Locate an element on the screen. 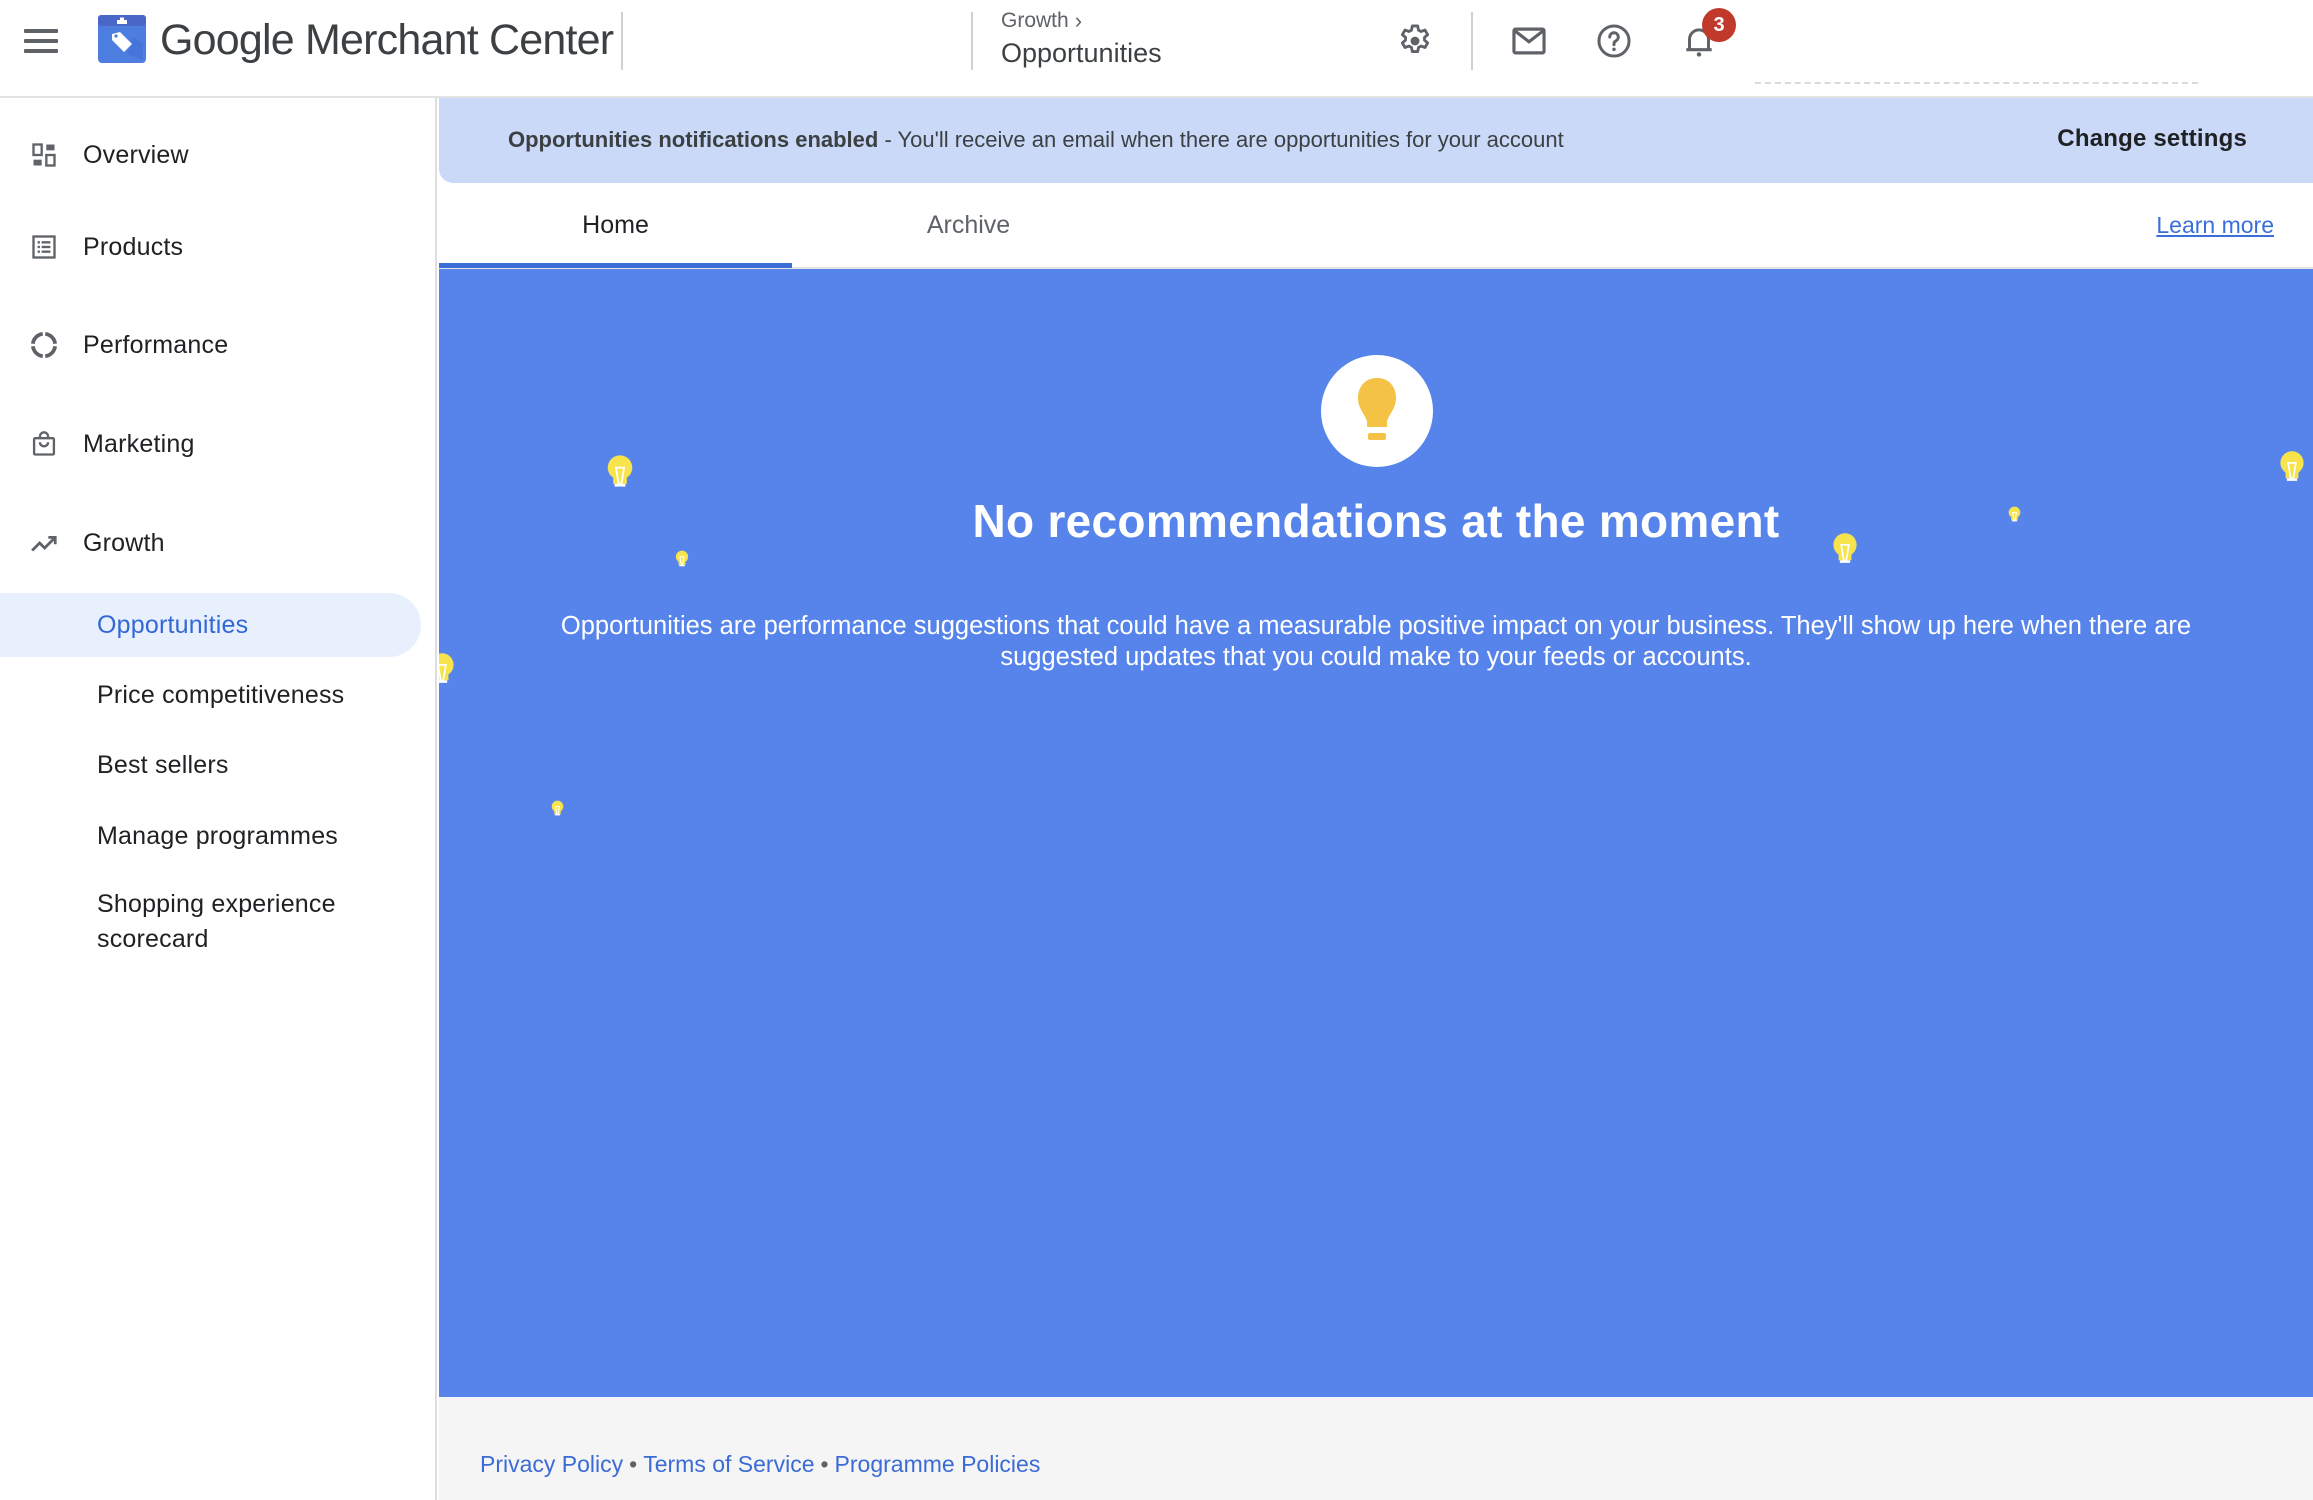  tab-archive: Archive is located at coordinates (968, 225).